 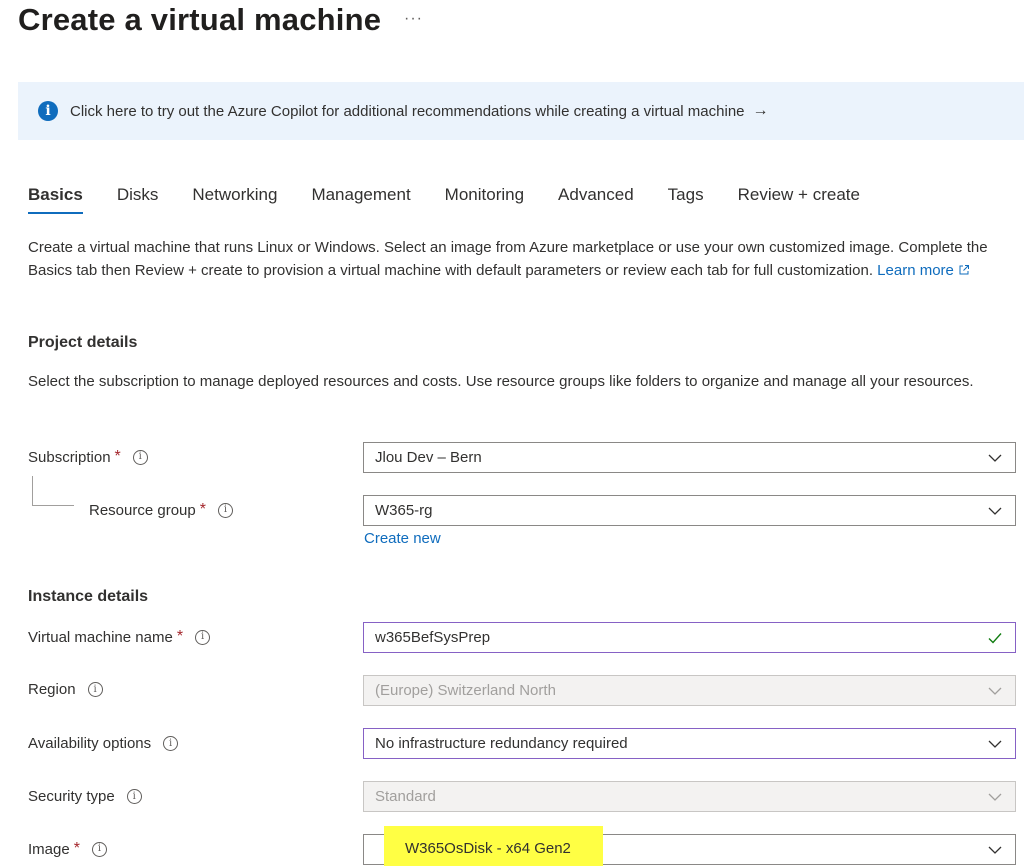 What do you see at coordinates (88, 596) in the screenshot?
I see `instance-details-heading: Instance details` at bounding box center [88, 596].